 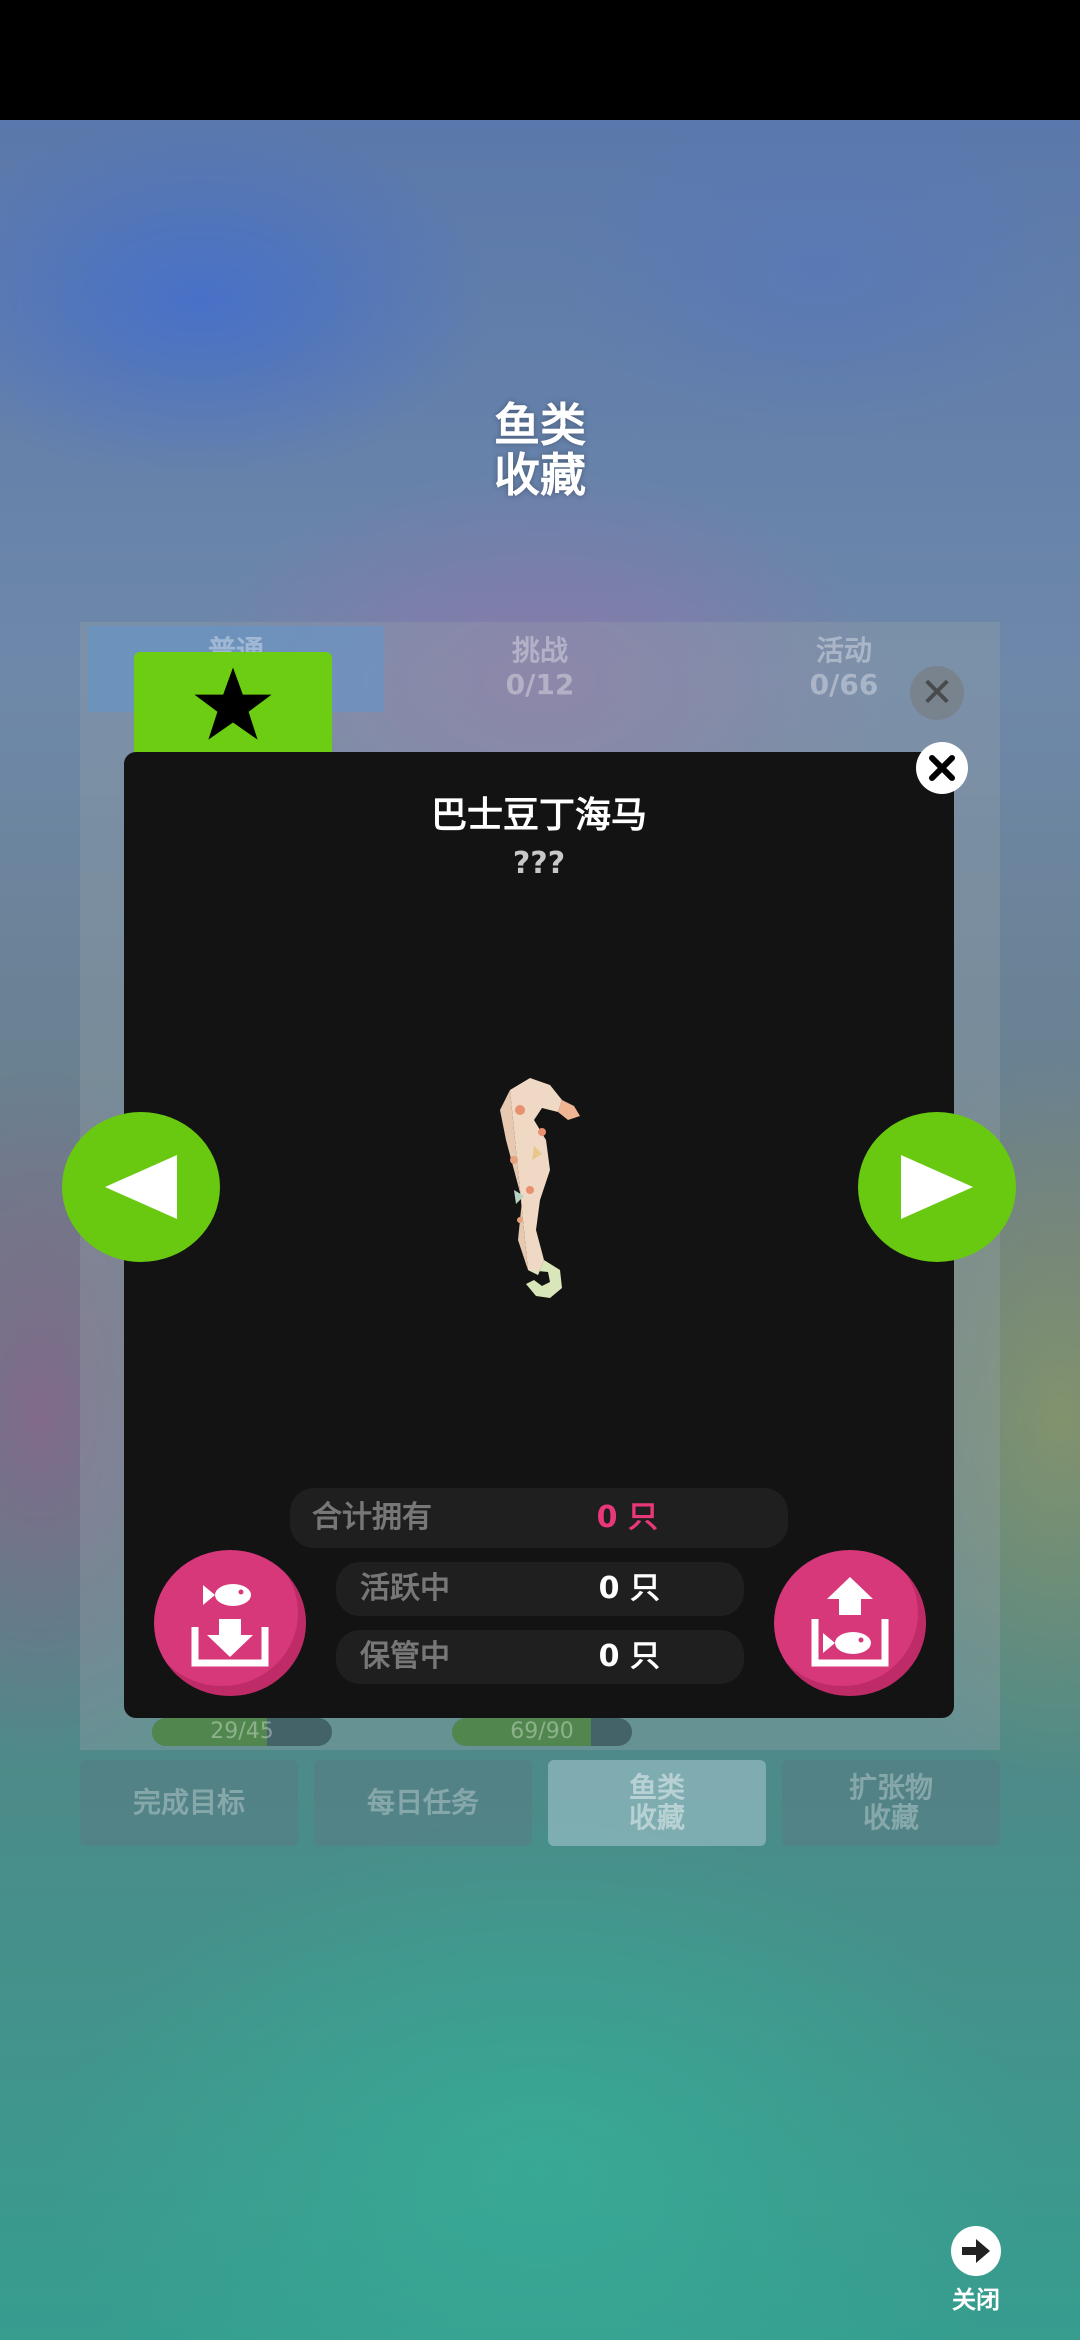 I want to click on nav-fish-collection-label: 鱼类 收藏, so click(x=656, y=1802).